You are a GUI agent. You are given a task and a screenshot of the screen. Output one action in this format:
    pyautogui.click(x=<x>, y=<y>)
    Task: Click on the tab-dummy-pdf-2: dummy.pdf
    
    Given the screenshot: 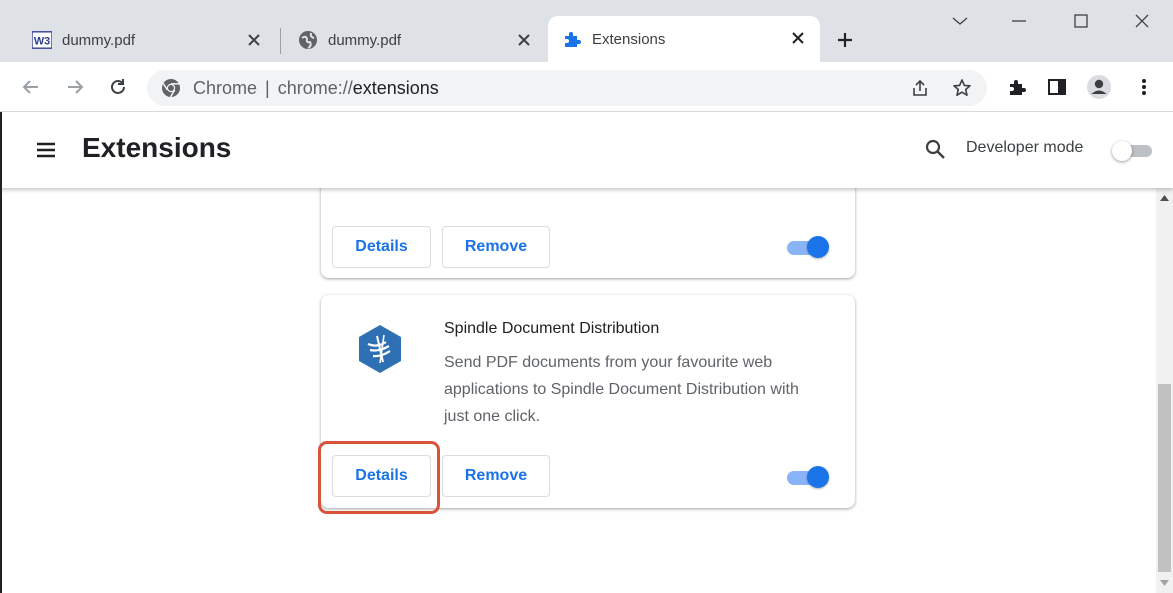 What is the action you would take?
    pyautogui.click(x=415, y=40)
    